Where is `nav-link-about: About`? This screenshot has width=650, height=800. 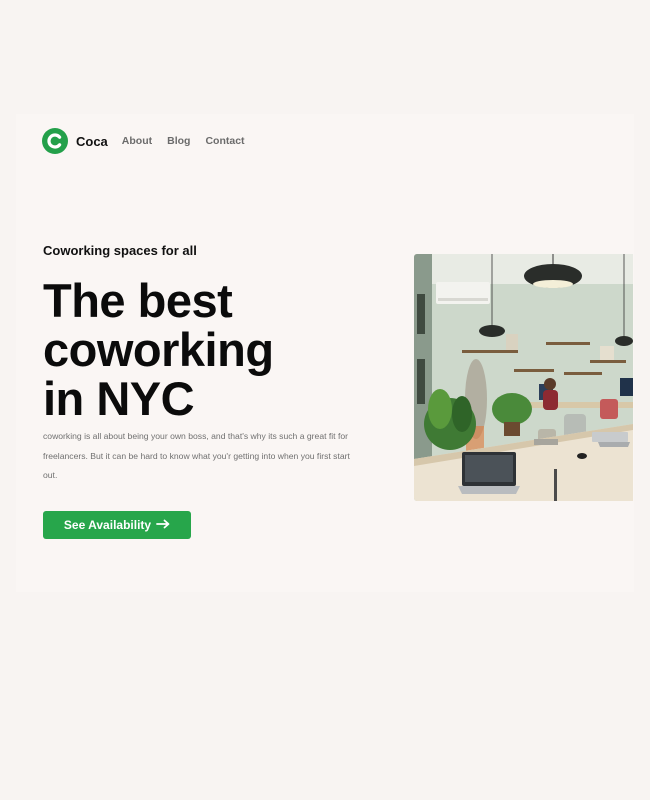
nav-link-about: About is located at coordinates (137, 141).